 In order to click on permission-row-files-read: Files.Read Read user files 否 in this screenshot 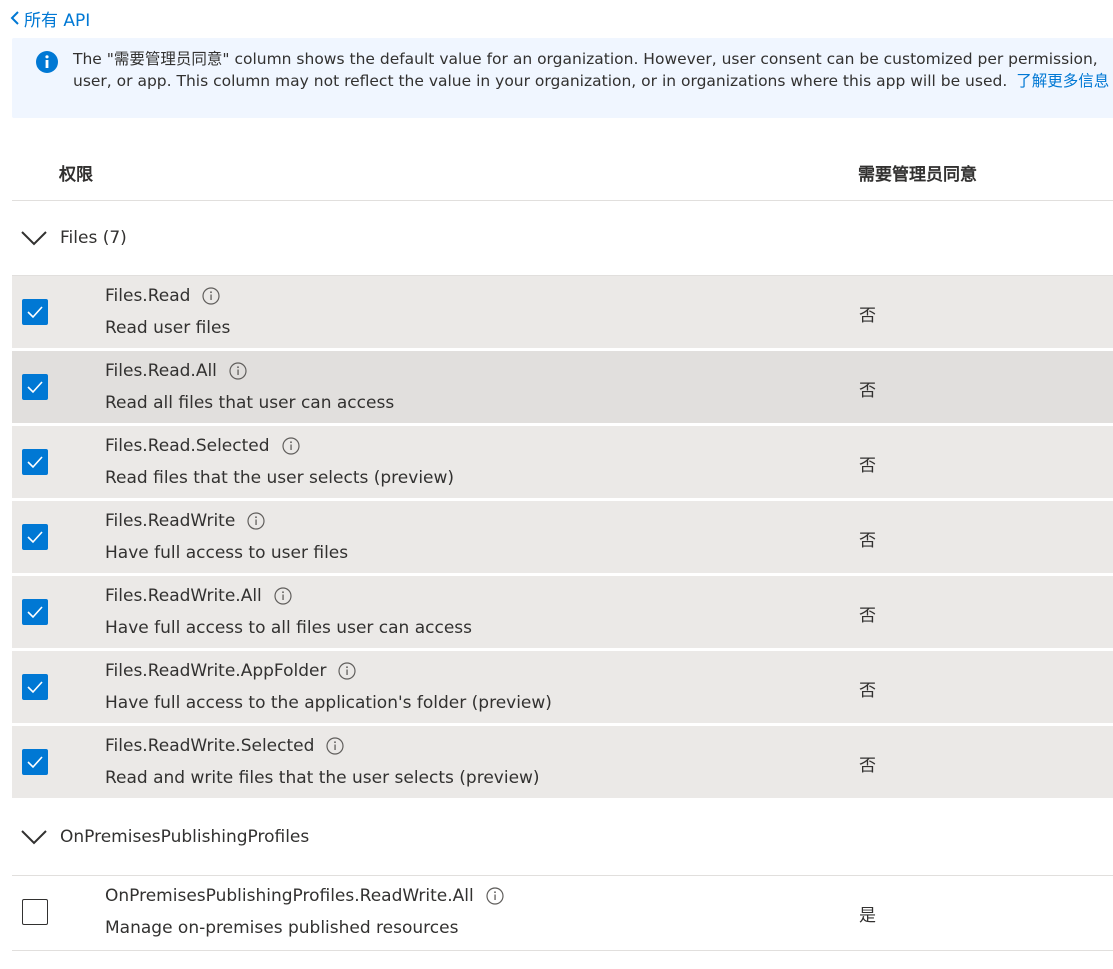, I will do `click(562, 312)`.